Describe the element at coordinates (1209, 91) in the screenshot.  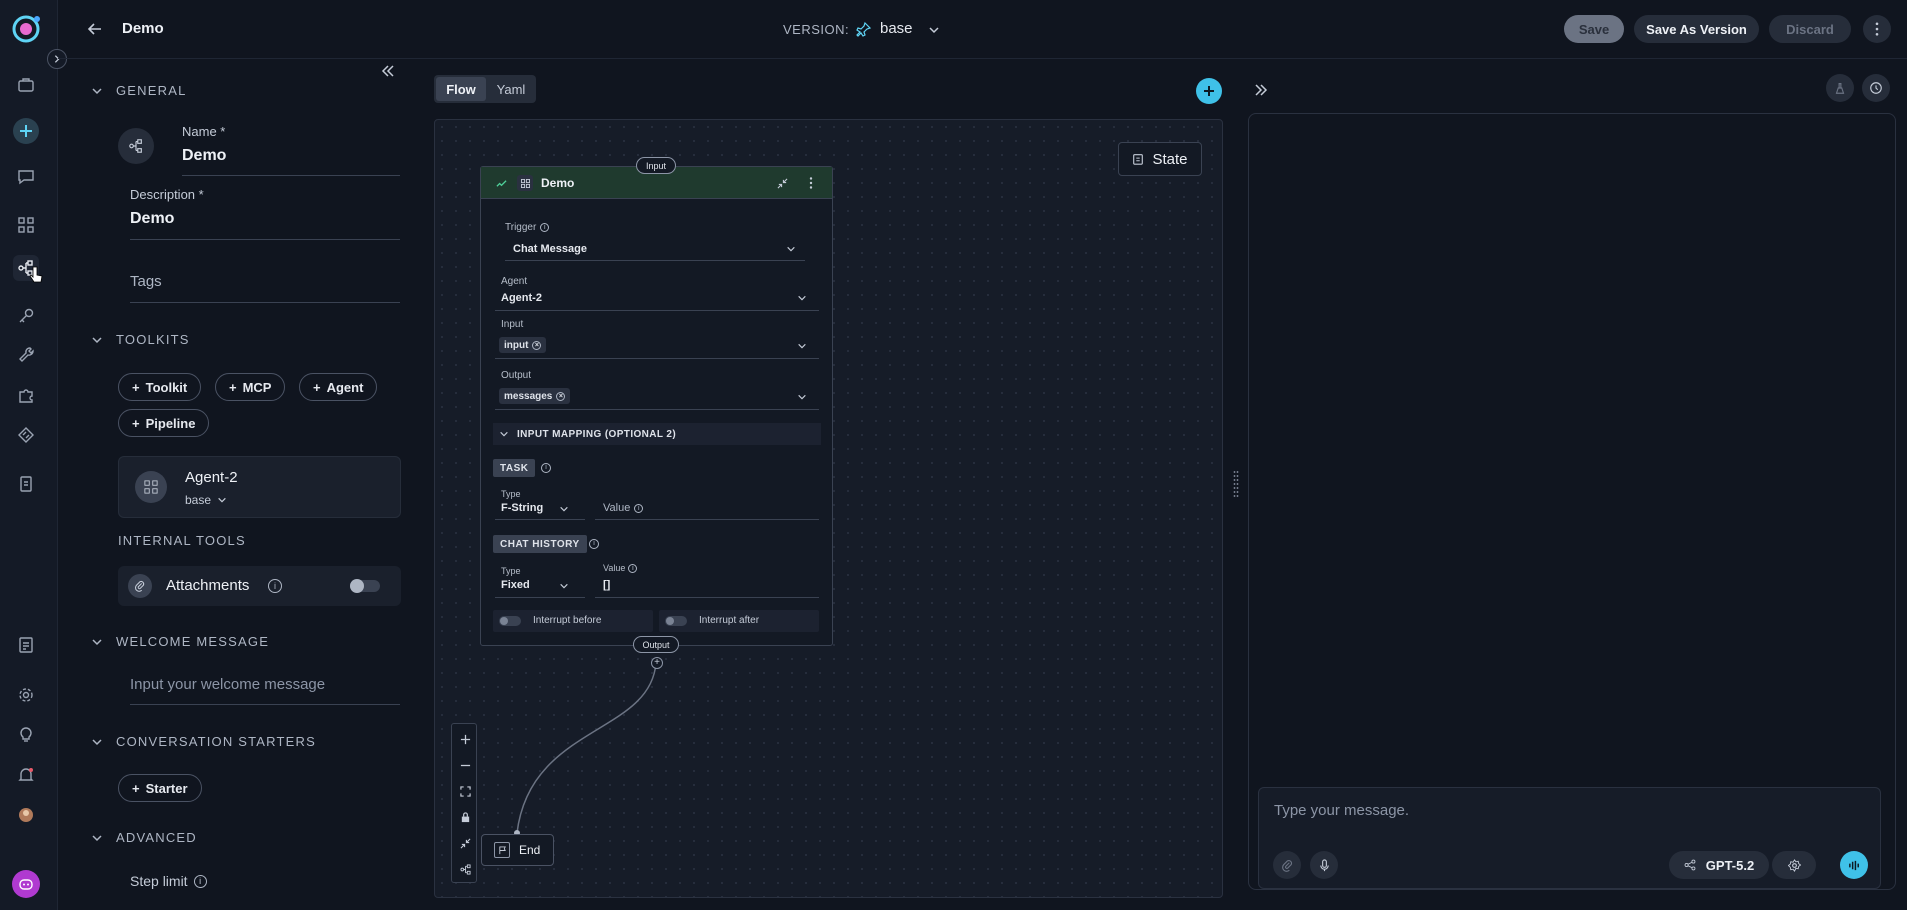
I see `add-node-button` at that location.